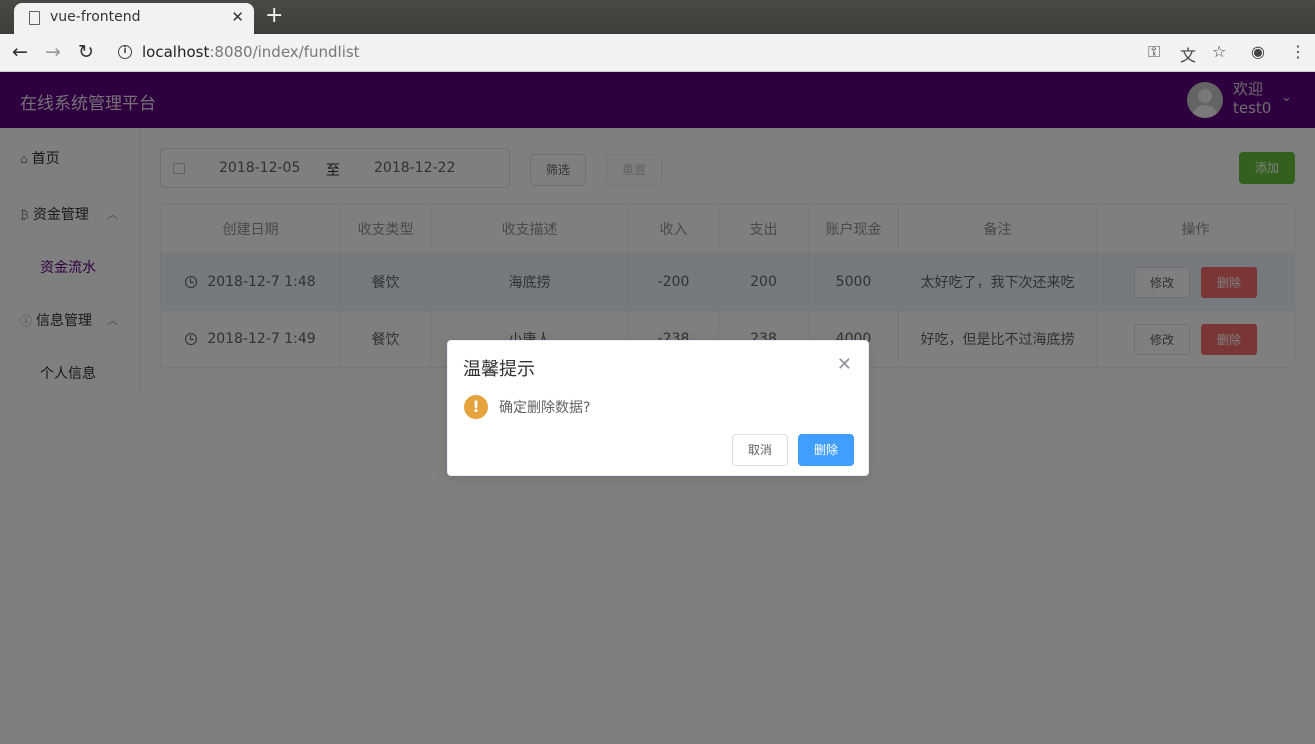 Image resolution: width=1315 pixels, height=744 pixels. What do you see at coordinates (844, 364) in the screenshot?
I see `close-icon: ✕` at bounding box center [844, 364].